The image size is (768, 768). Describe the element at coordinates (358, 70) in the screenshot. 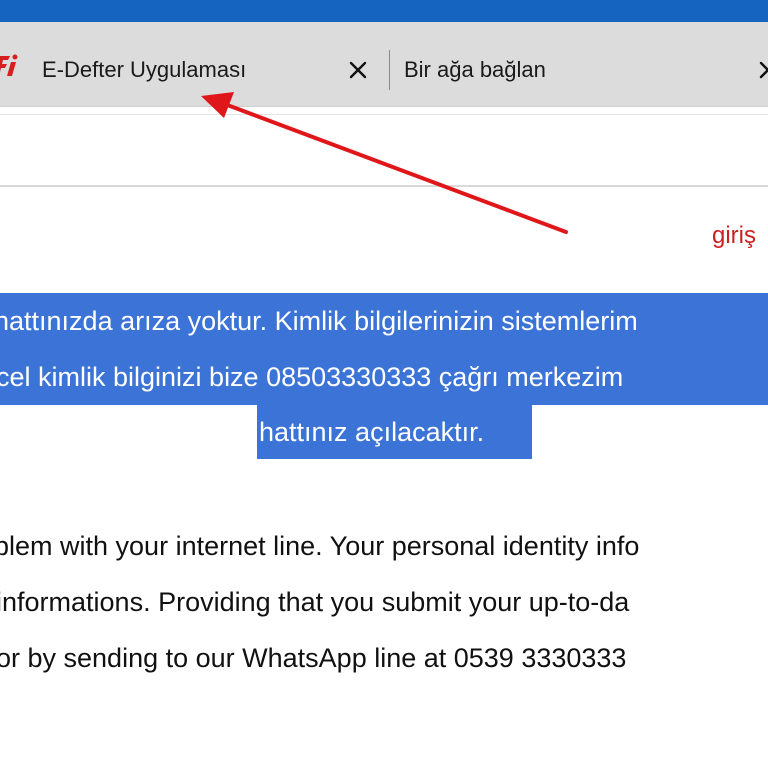

I see `close-tab-icon` at that location.